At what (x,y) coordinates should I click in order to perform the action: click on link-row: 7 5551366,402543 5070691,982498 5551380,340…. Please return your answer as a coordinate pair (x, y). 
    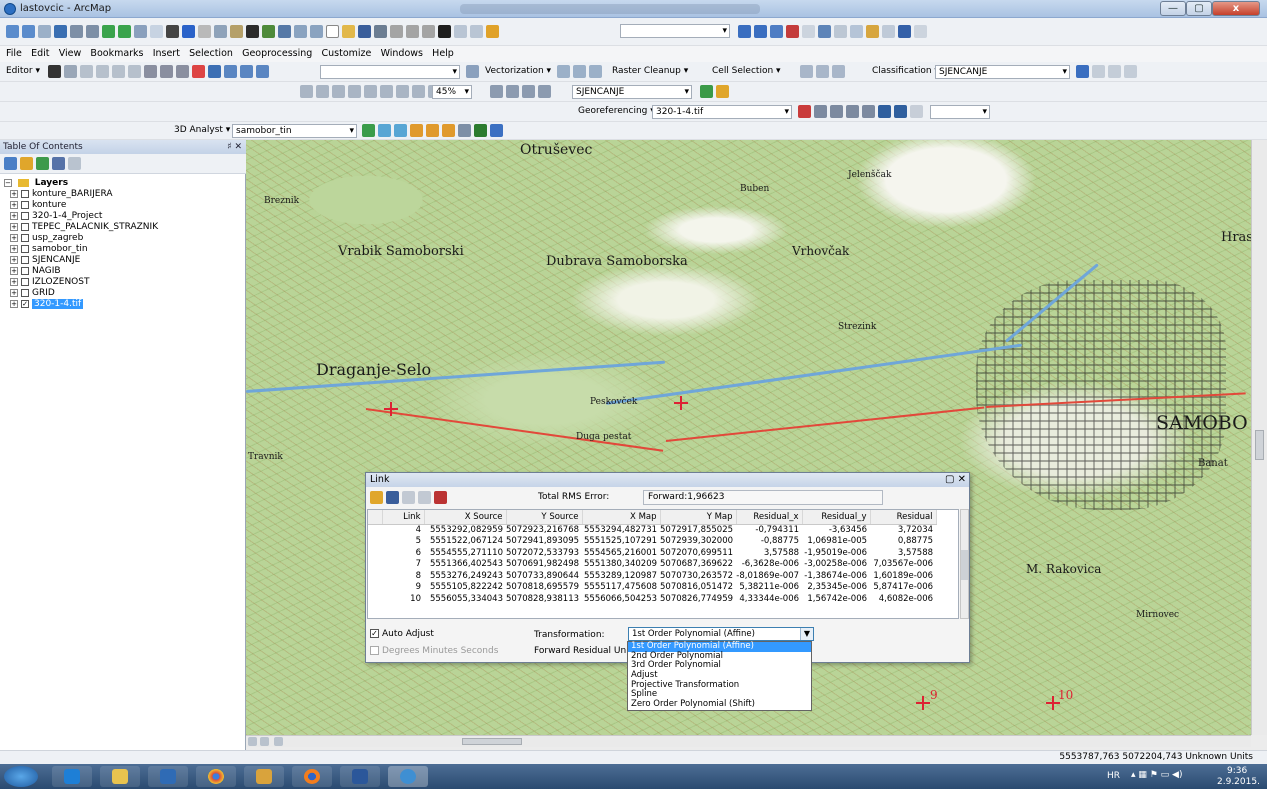
    Looking at the image, I should click on (652, 565).